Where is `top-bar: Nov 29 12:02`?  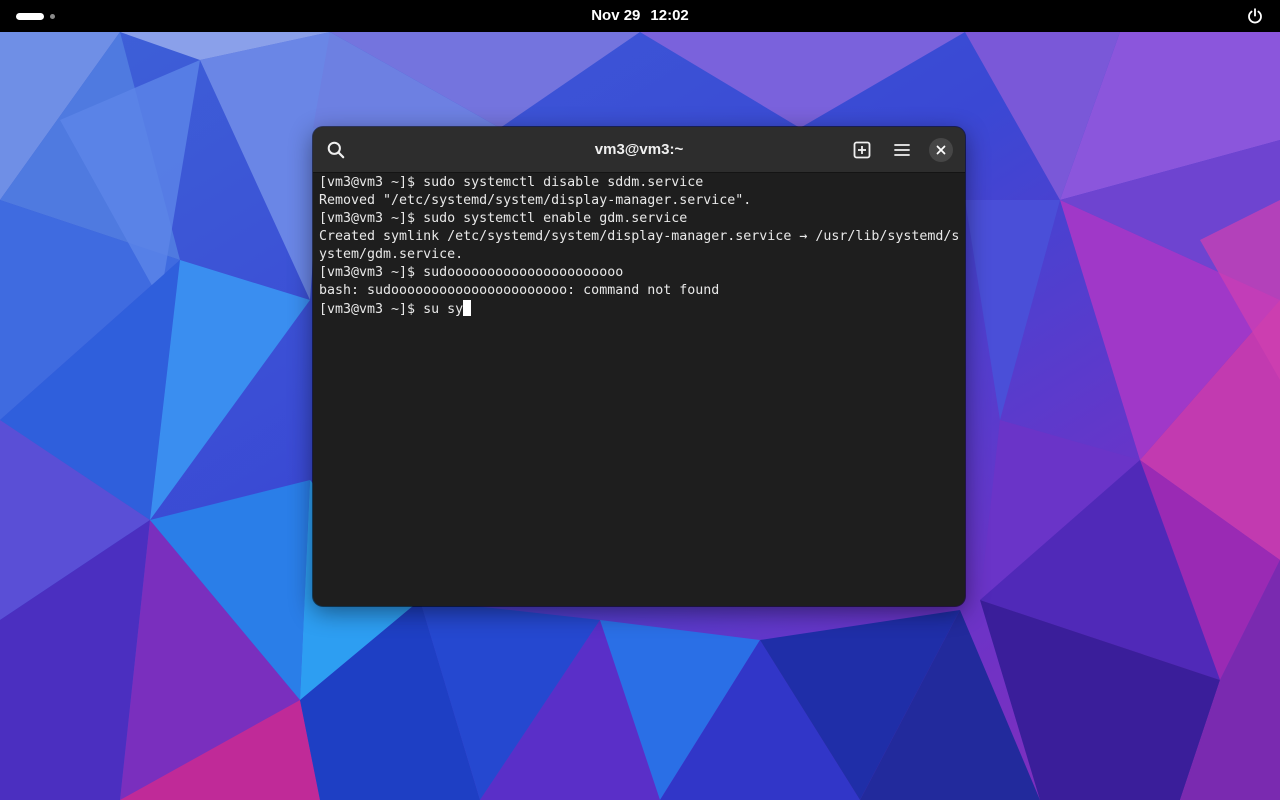 top-bar: Nov 29 12:02 is located at coordinates (640, 16).